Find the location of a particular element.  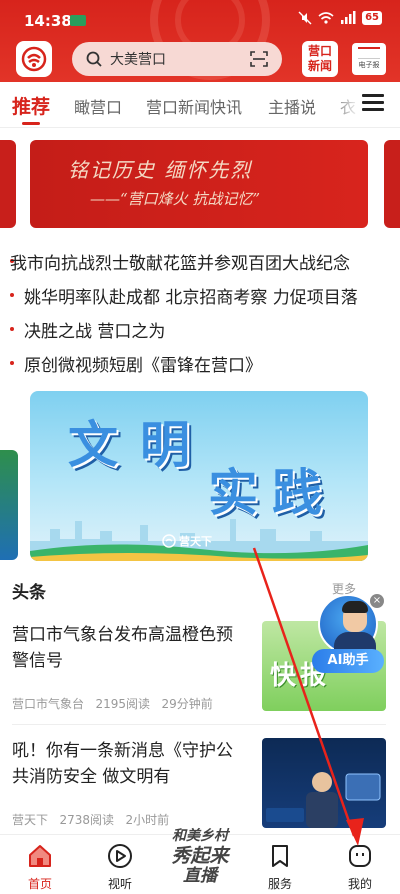

headline-source: 营口市气象台 is located at coordinates (48, 704).